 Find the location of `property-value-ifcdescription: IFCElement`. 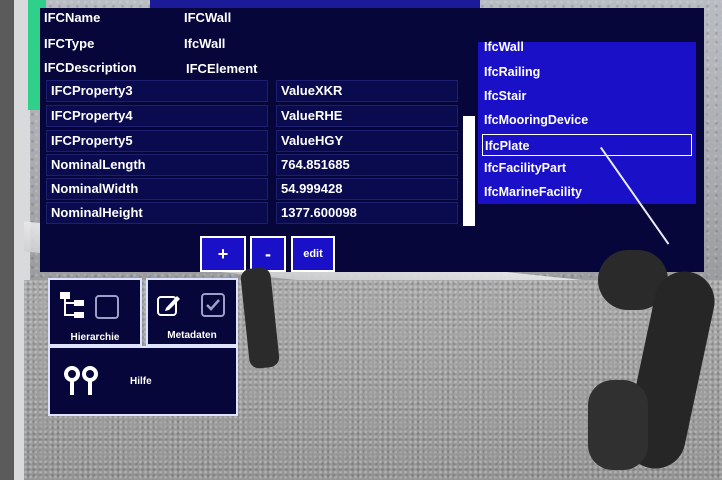

property-value-ifcdescription: IFCElement is located at coordinates (222, 68).